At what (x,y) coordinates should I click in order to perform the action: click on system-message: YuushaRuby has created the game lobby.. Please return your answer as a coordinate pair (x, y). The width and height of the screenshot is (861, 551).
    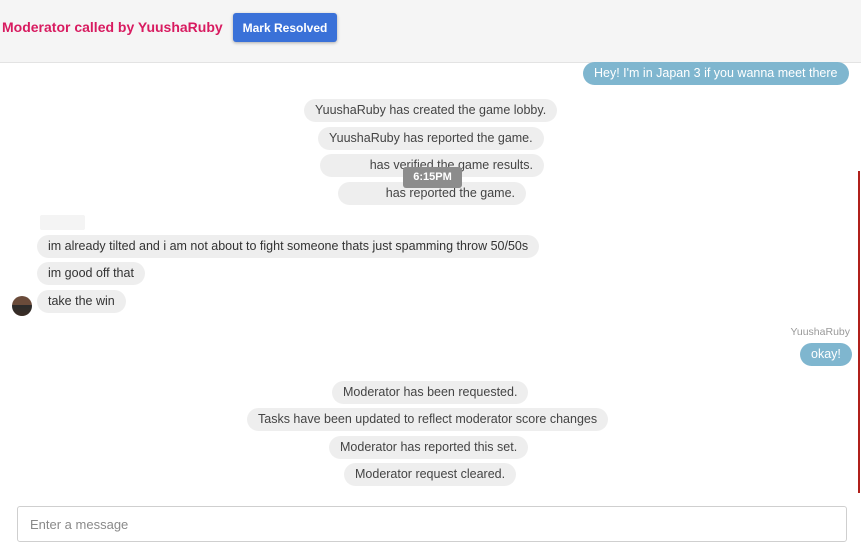
    Looking at the image, I should click on (431, 110).